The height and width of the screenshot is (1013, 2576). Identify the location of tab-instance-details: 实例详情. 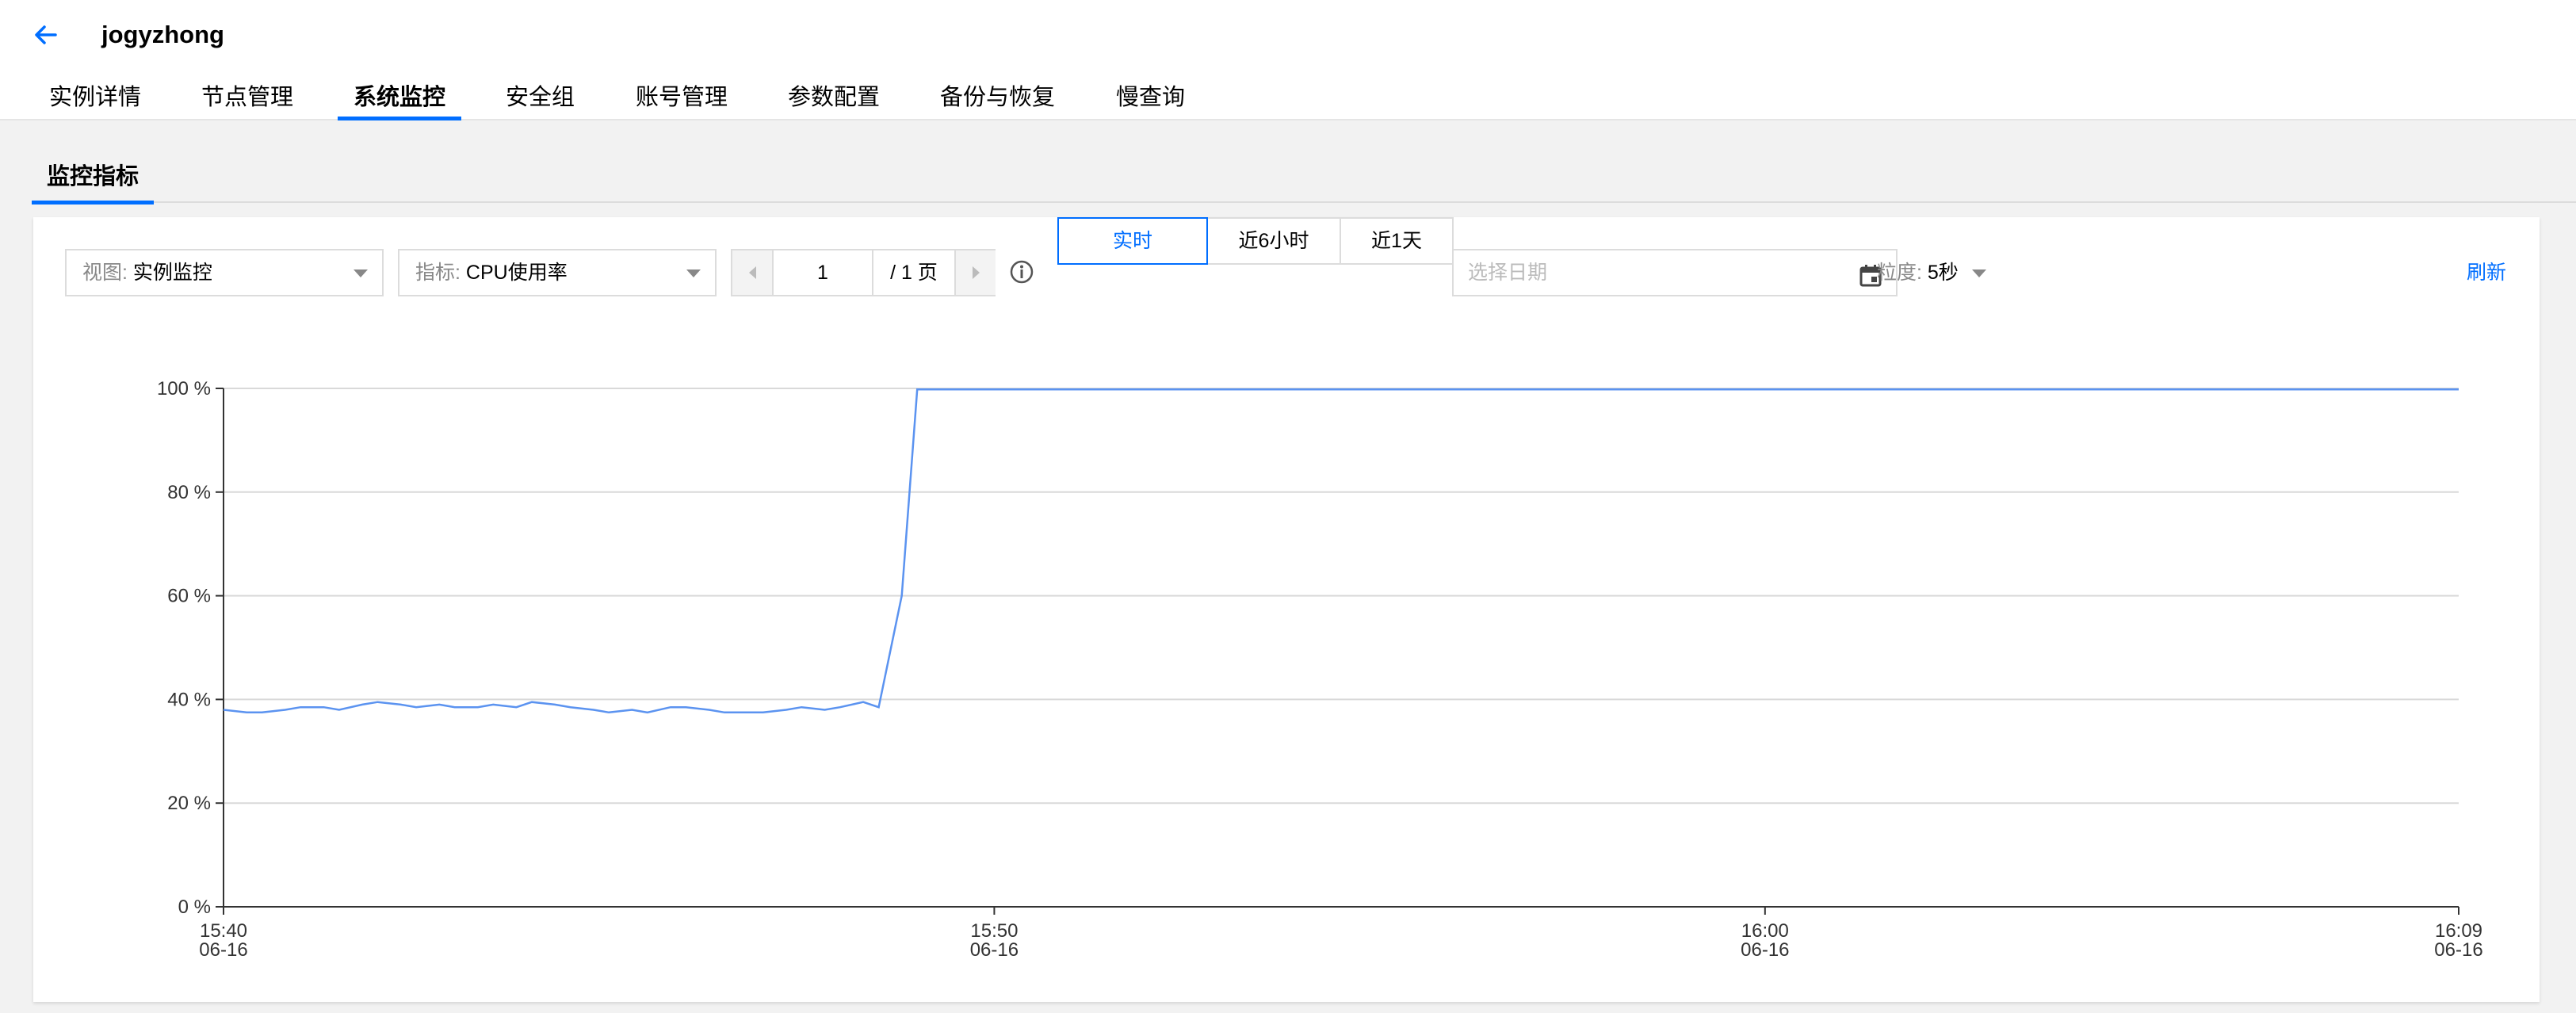
(95, 99).